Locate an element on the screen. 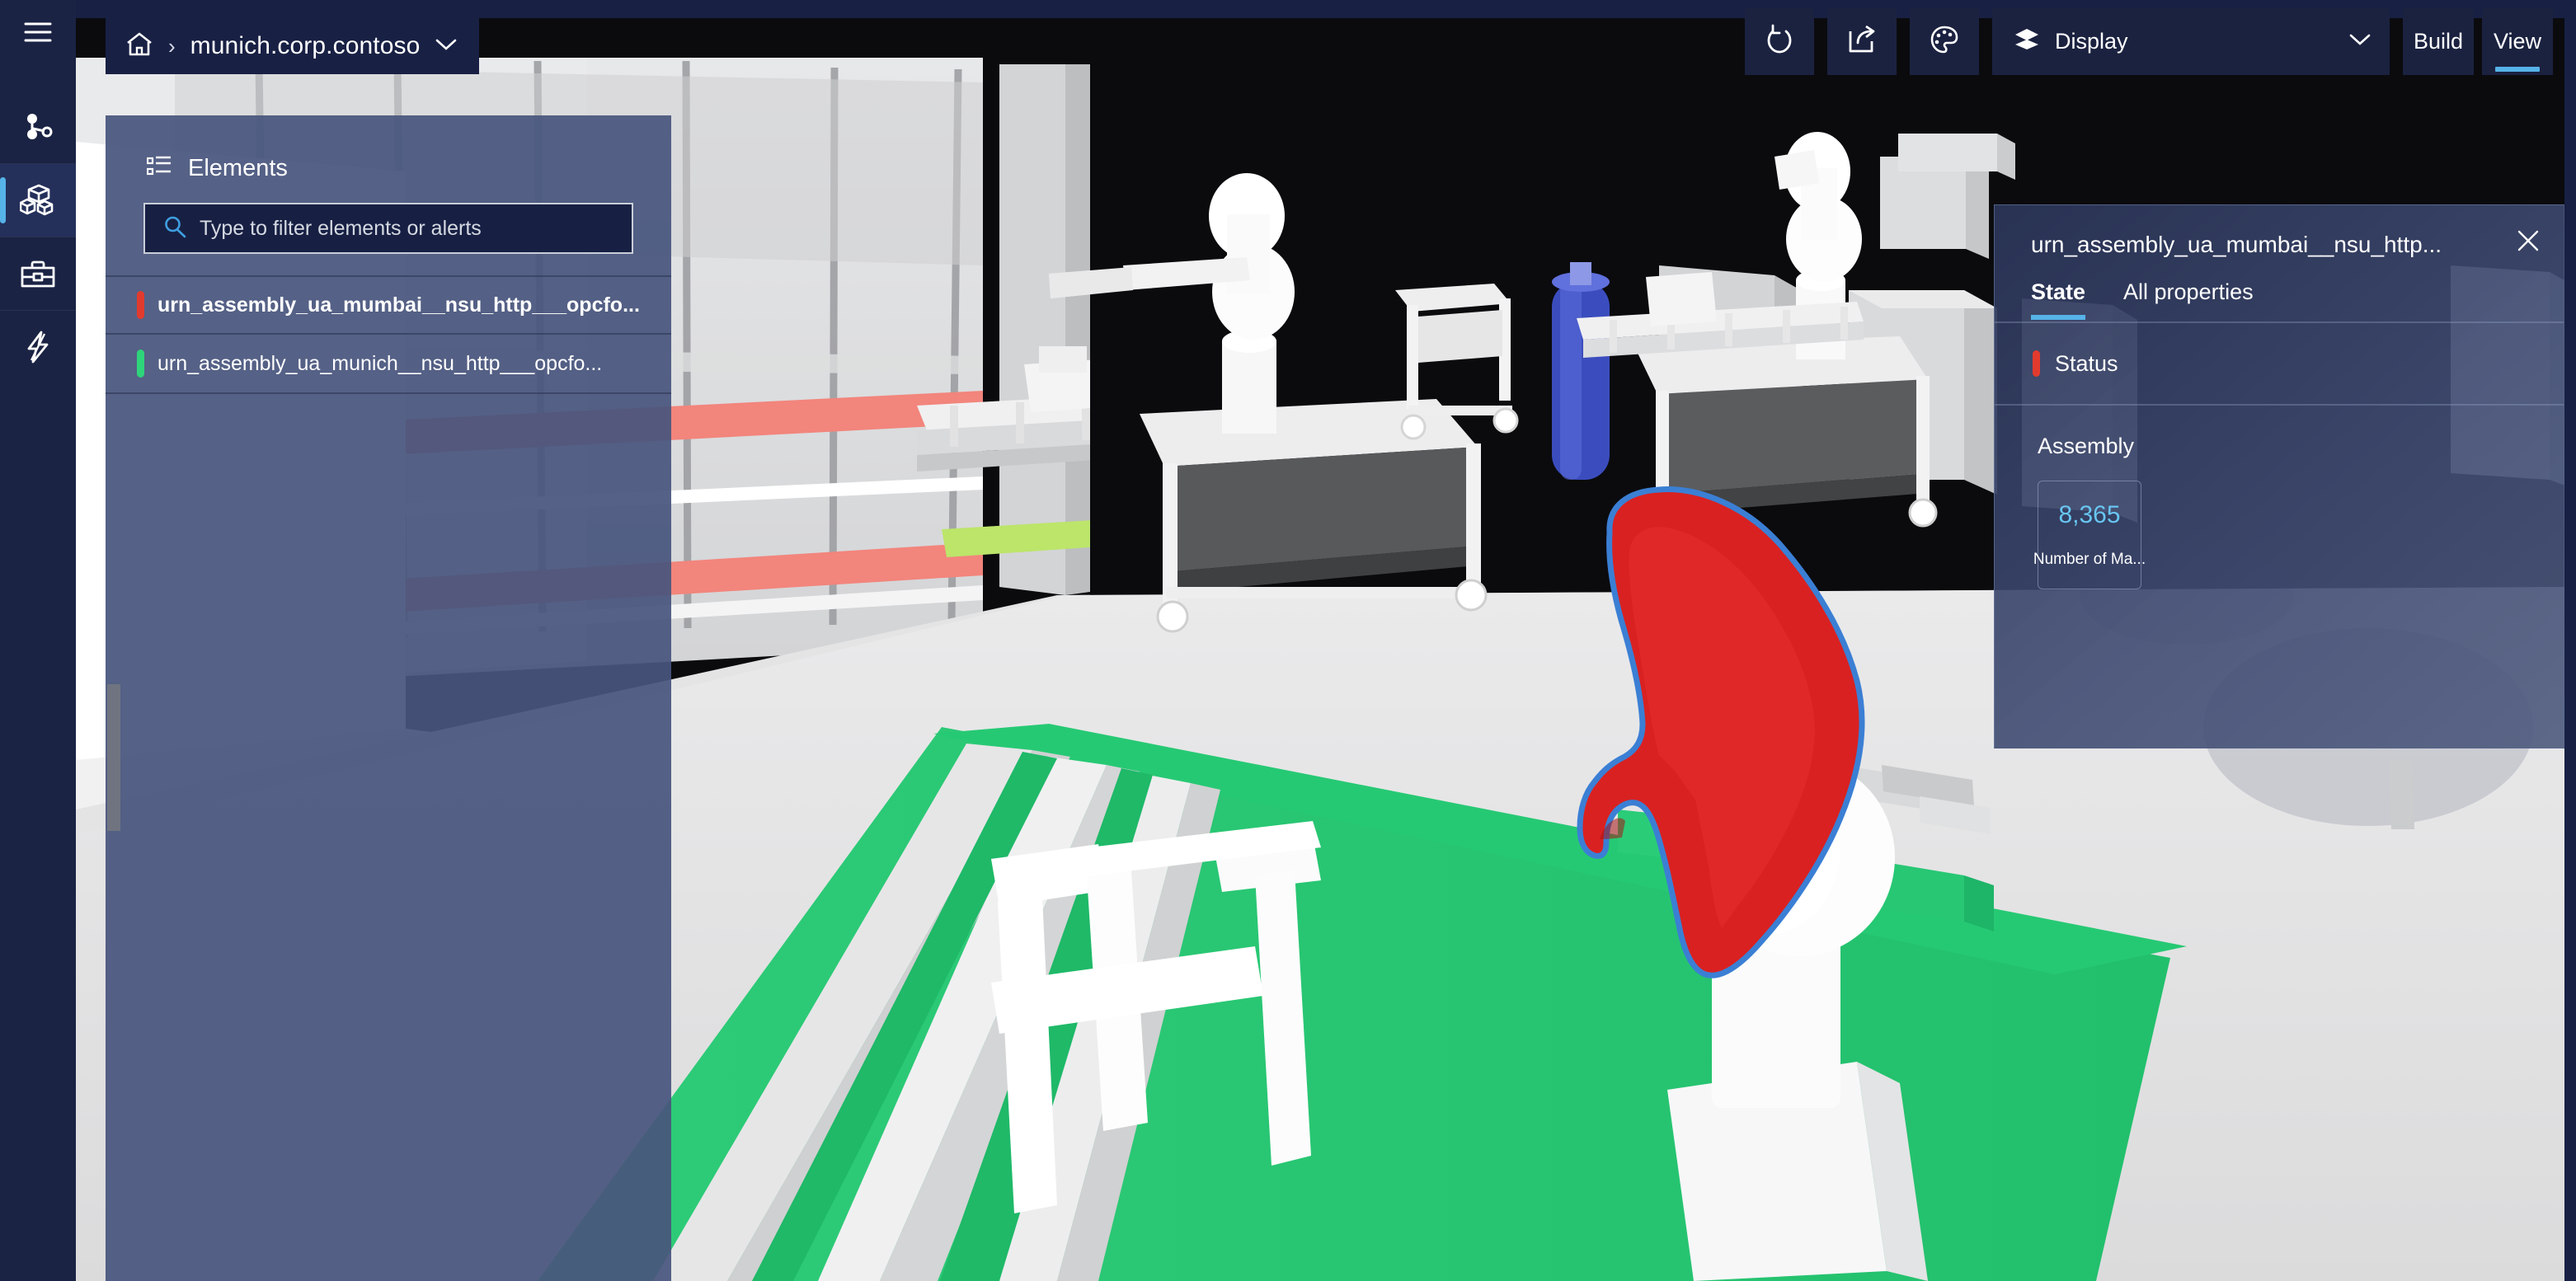  tab-all-properties: All properties is located at coordinates (2188, 300).